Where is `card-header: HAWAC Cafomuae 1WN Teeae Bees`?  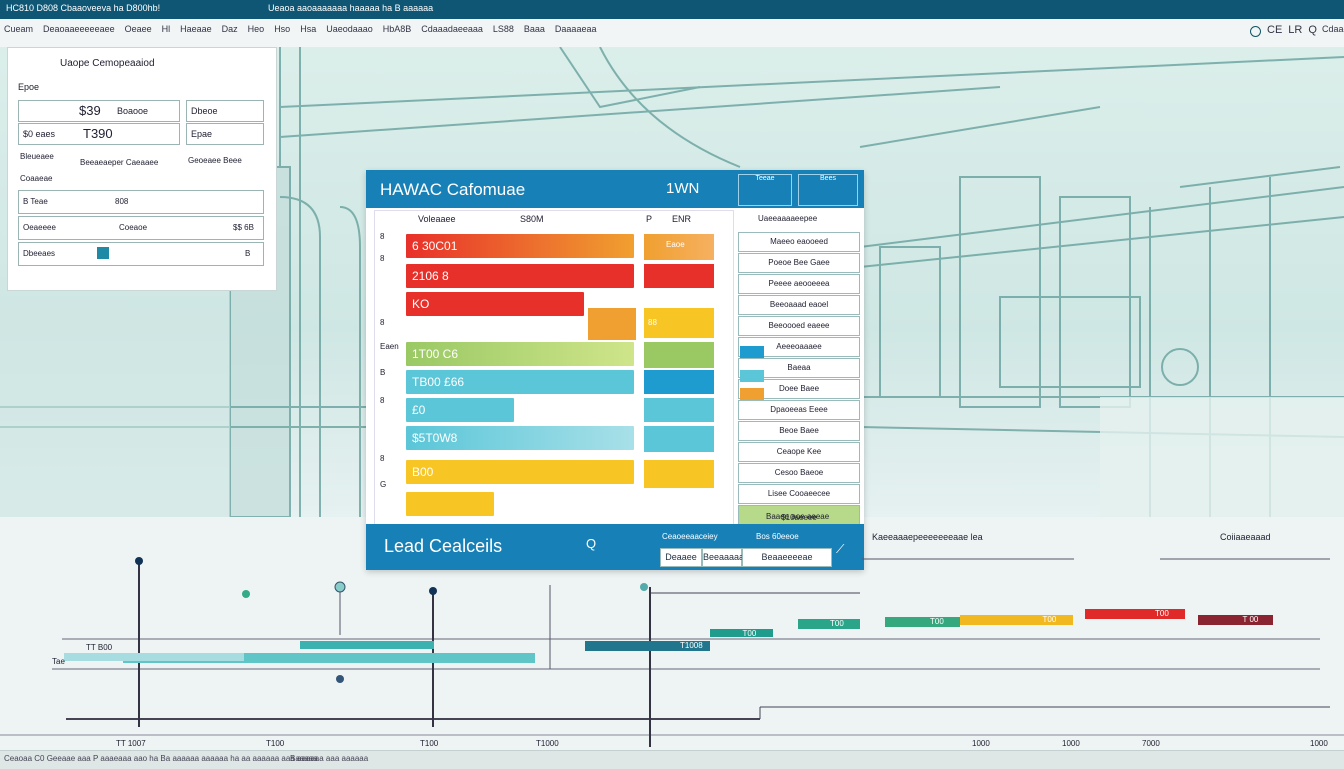 card-header: HAWAC Cafomuae 1WN Teeae Bees is located at coordinates (615, 189).